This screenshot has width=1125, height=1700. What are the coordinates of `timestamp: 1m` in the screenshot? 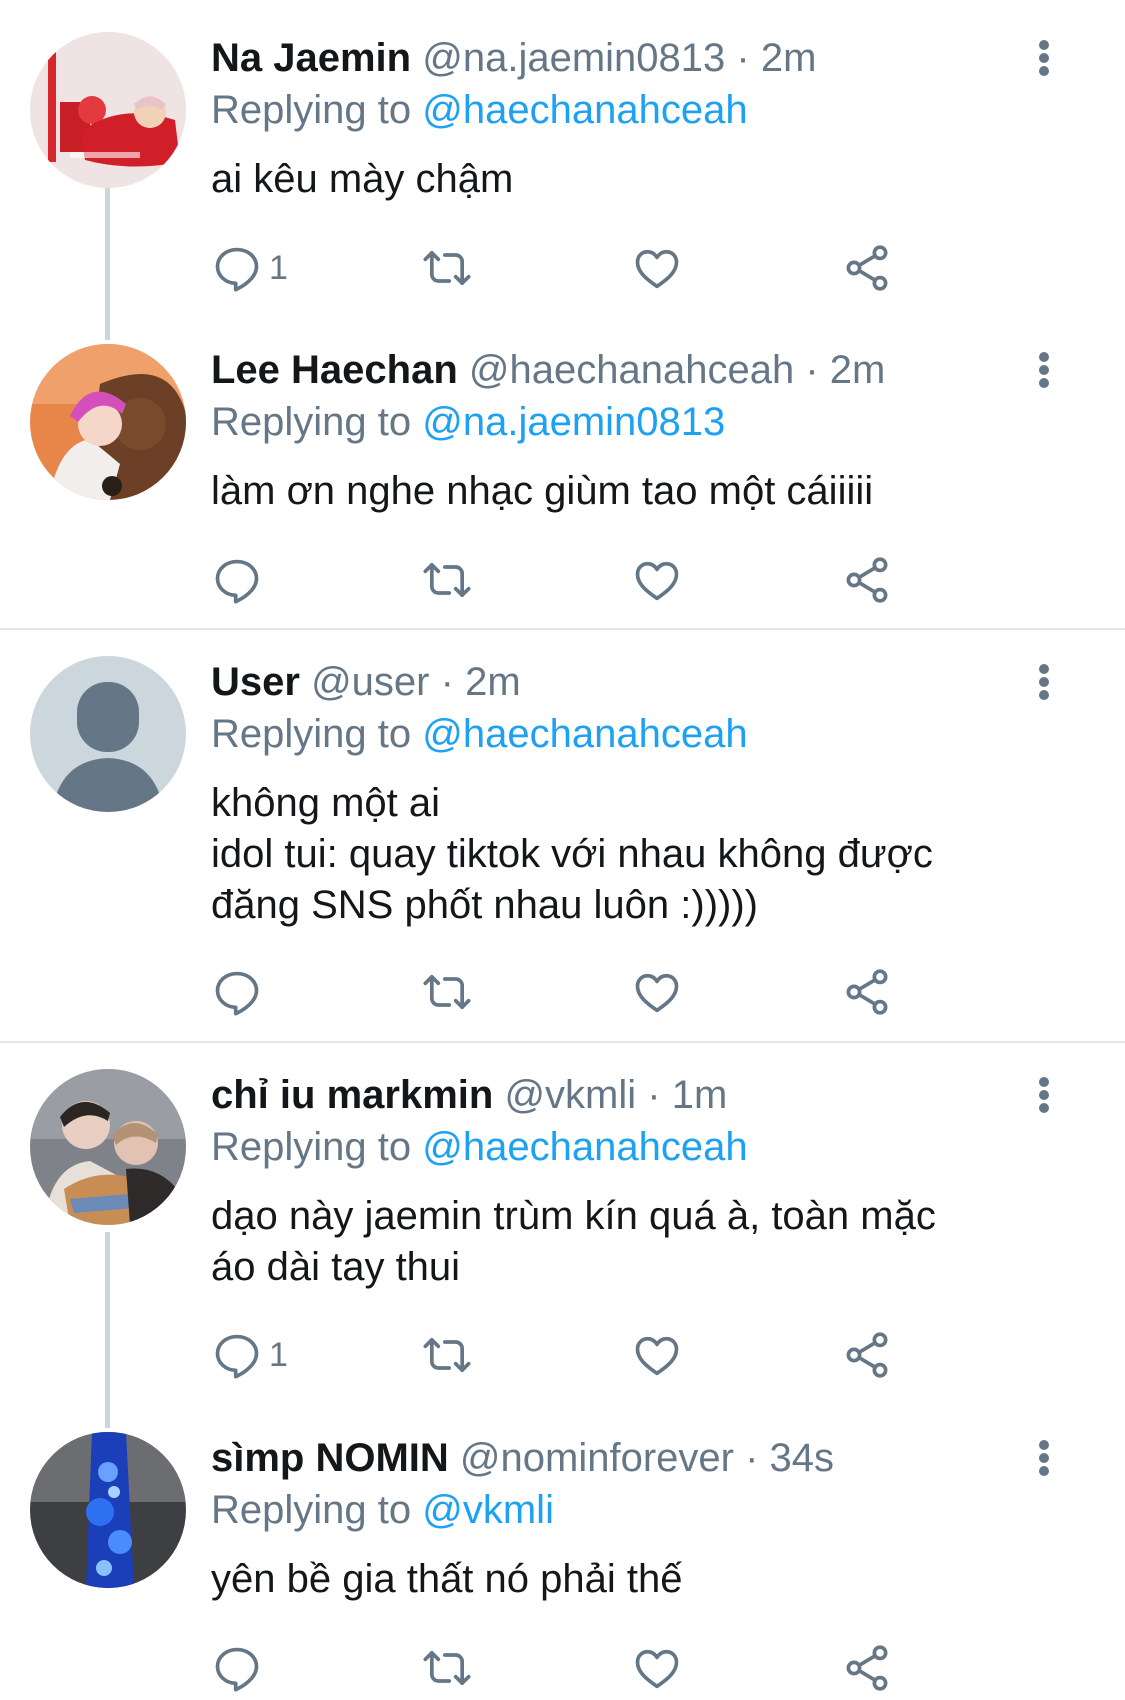 It's located at (700, 1095).